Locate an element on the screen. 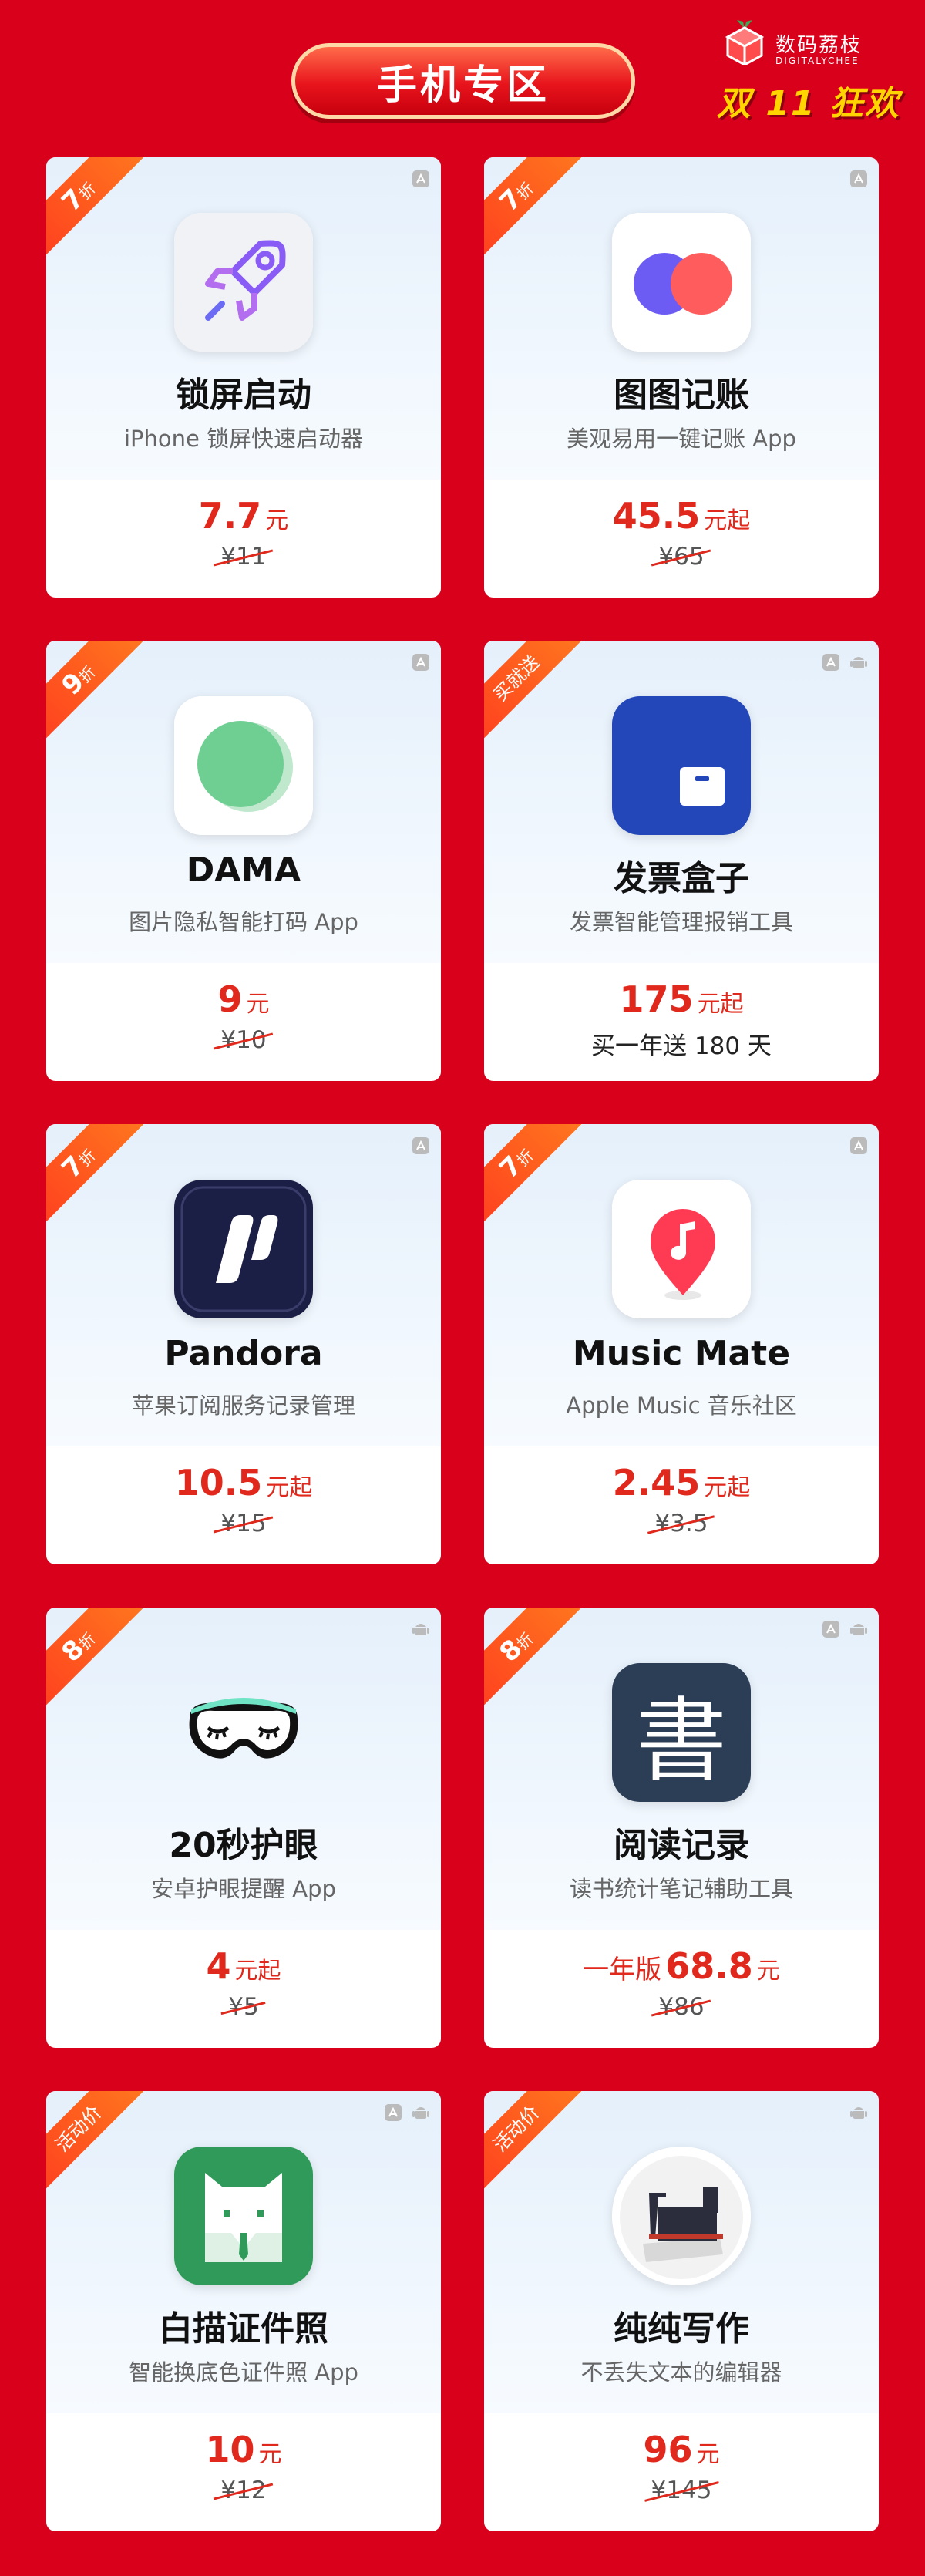  app-description: 发票智能管理报销工具 is located at coordinates (681, 922).